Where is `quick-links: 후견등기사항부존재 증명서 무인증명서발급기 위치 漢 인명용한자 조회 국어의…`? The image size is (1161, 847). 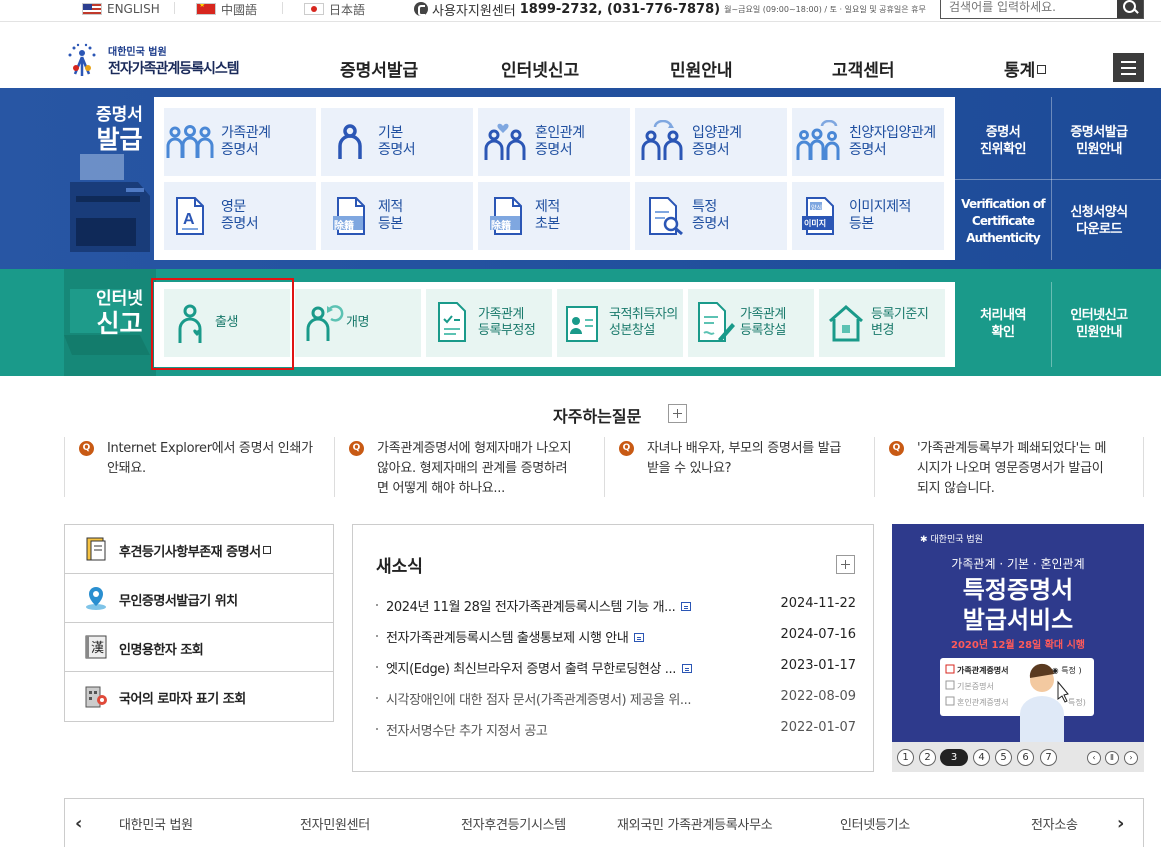 quick-links: 후견등기사항부존재 증명서 무인증명서발급기 위치 漢 인명용한자 조회 국어의… is located at coordinates (199, 623).